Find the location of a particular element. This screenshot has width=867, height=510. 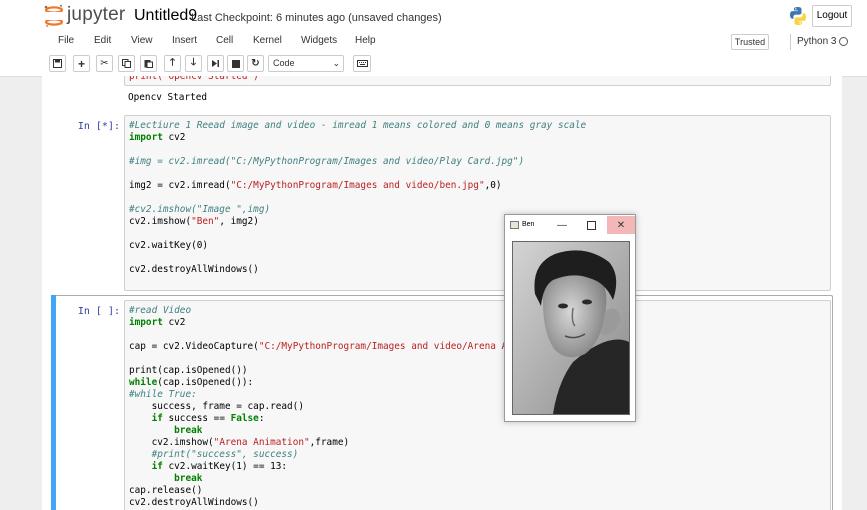

move-up-button: 🡑 is located at coordinates (172, 63).